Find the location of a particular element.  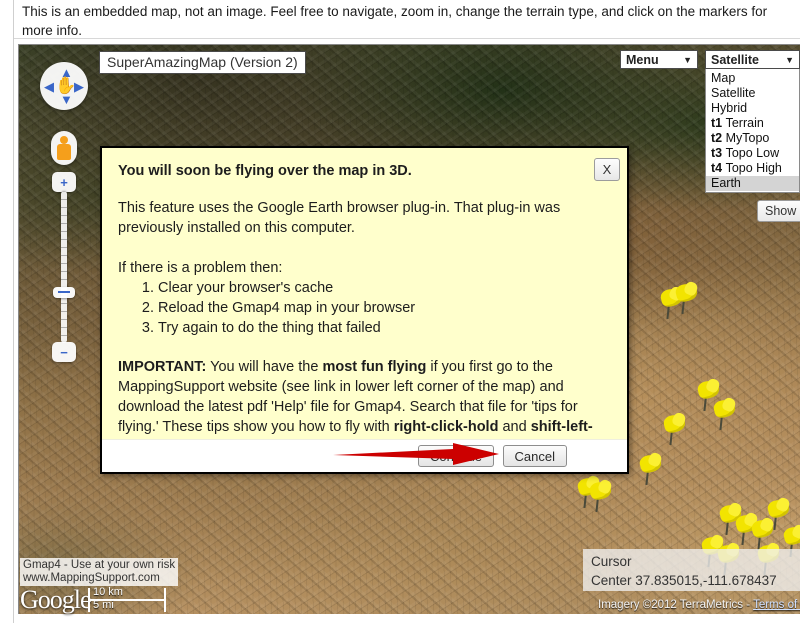

layer-option-label: Satellite is located at coordinates (733, 93).